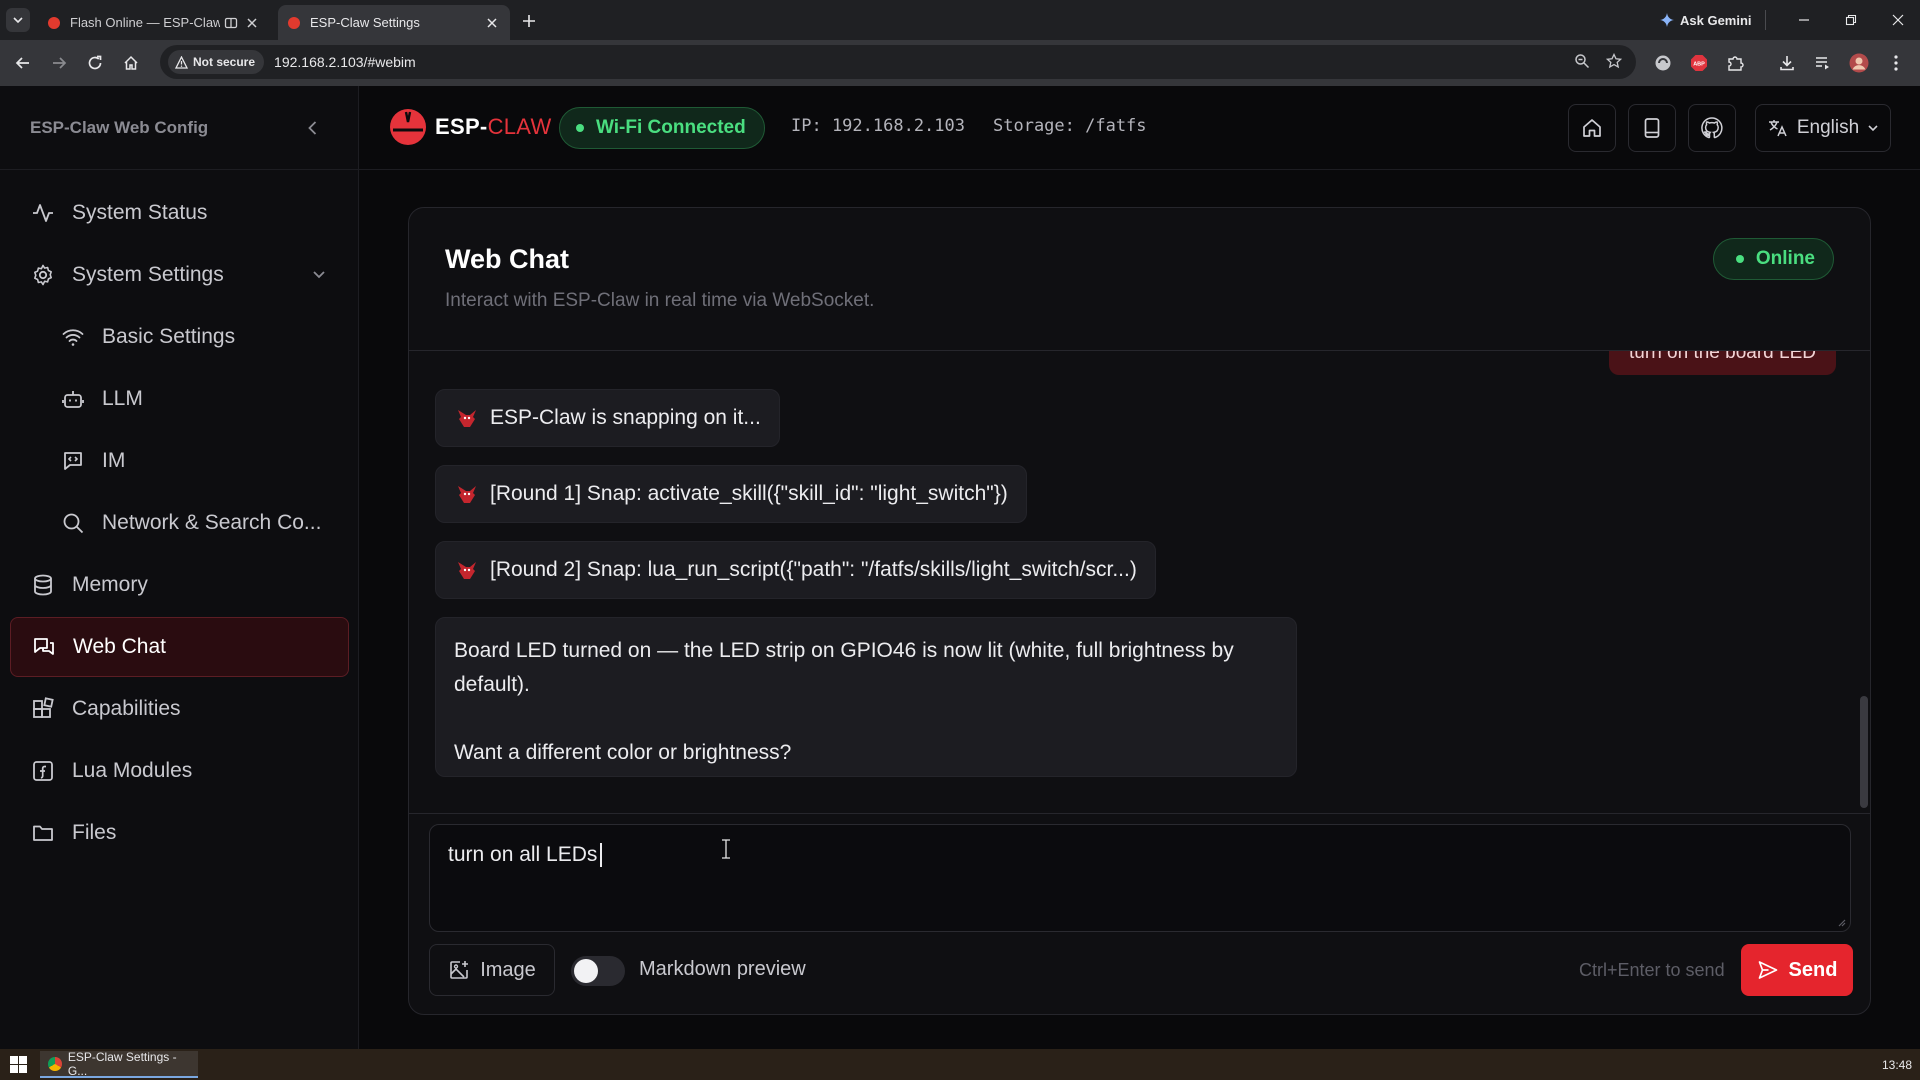  What do you see at coordinates (508, 969) in the screenshot?
I see `attach-image-label: Image` at bounding box center [508, 969].